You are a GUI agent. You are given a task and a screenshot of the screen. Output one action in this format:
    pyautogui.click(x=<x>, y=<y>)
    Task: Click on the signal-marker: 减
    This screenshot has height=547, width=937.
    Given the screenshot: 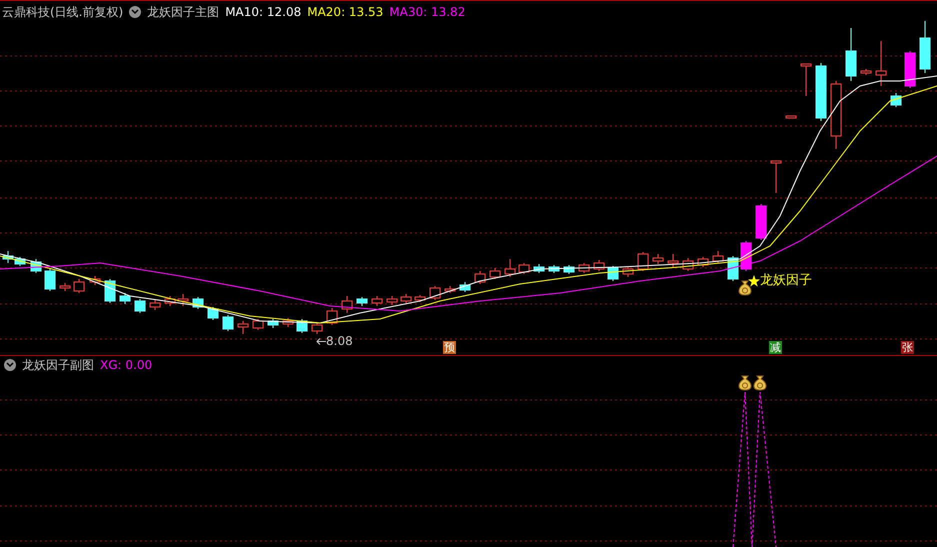 What is the action you would take?
    pyautogui.click(x=775, y=347)
    